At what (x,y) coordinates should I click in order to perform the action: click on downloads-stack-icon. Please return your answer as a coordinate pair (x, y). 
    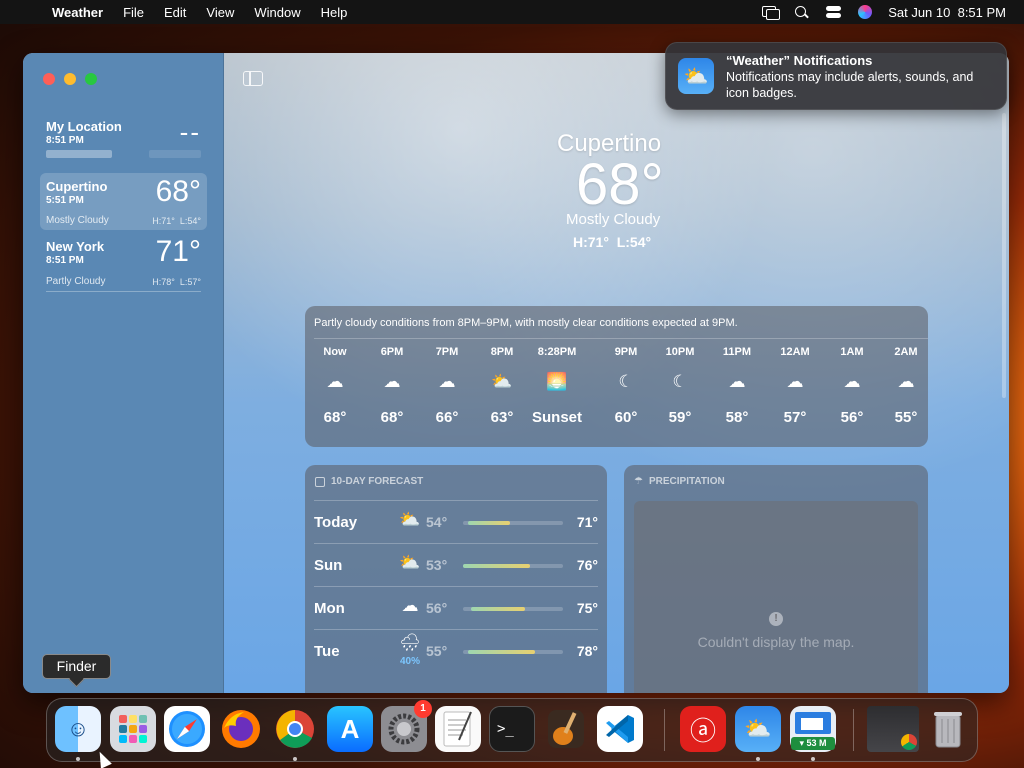
    Looking at the image, I should click on (893, 729).